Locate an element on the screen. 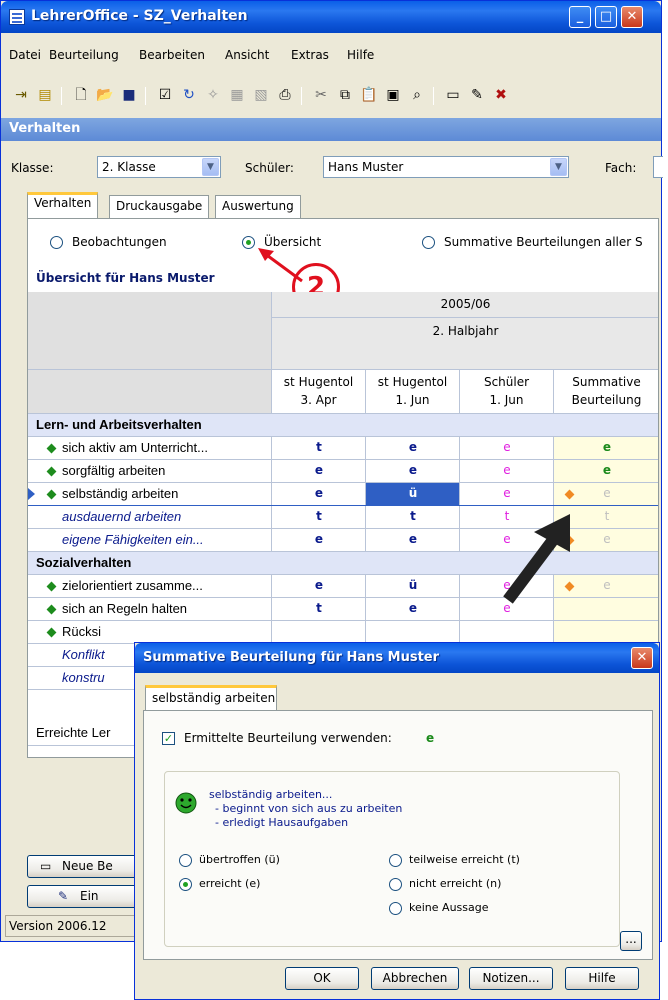  grid-half-header: 2. Halbjahr is located at coordinates (465, 344).